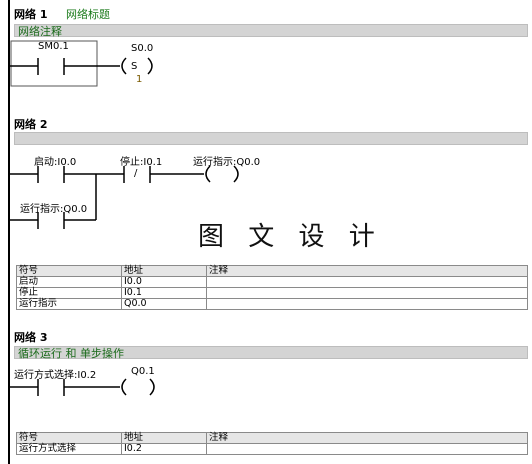 This screenshot has width=532, height=464. Describe the element at coordinates (54, 63) in the screenshot. I see `contact-selection-box` at that location.